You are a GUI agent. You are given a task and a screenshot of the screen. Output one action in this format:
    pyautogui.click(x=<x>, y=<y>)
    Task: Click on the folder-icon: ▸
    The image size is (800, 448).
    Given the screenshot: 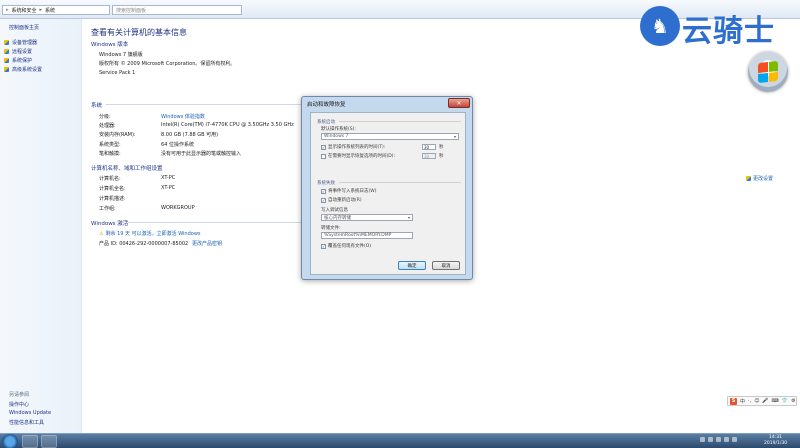 What is the action you would take?
    pyautogui.click(x=7, y=10)
    